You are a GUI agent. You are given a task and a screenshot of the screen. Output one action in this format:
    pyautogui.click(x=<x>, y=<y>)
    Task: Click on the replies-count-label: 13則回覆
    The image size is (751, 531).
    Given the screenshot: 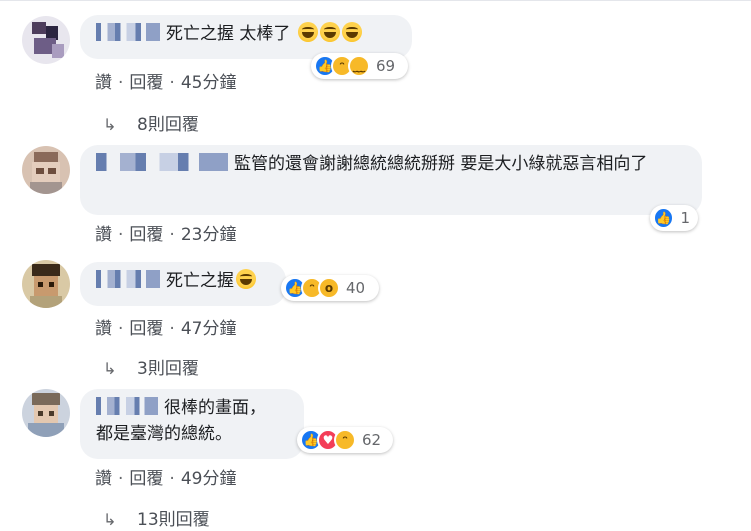 What is the action you would take?
    pyautogui.click(x=173, y=520)
    